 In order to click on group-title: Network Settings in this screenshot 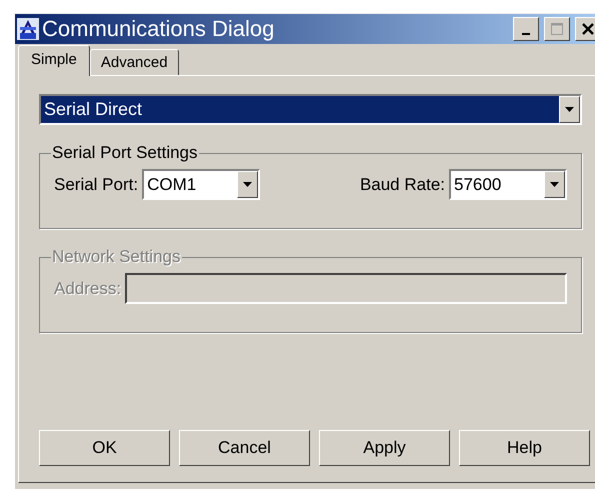, I will do `click(116, 257)`.